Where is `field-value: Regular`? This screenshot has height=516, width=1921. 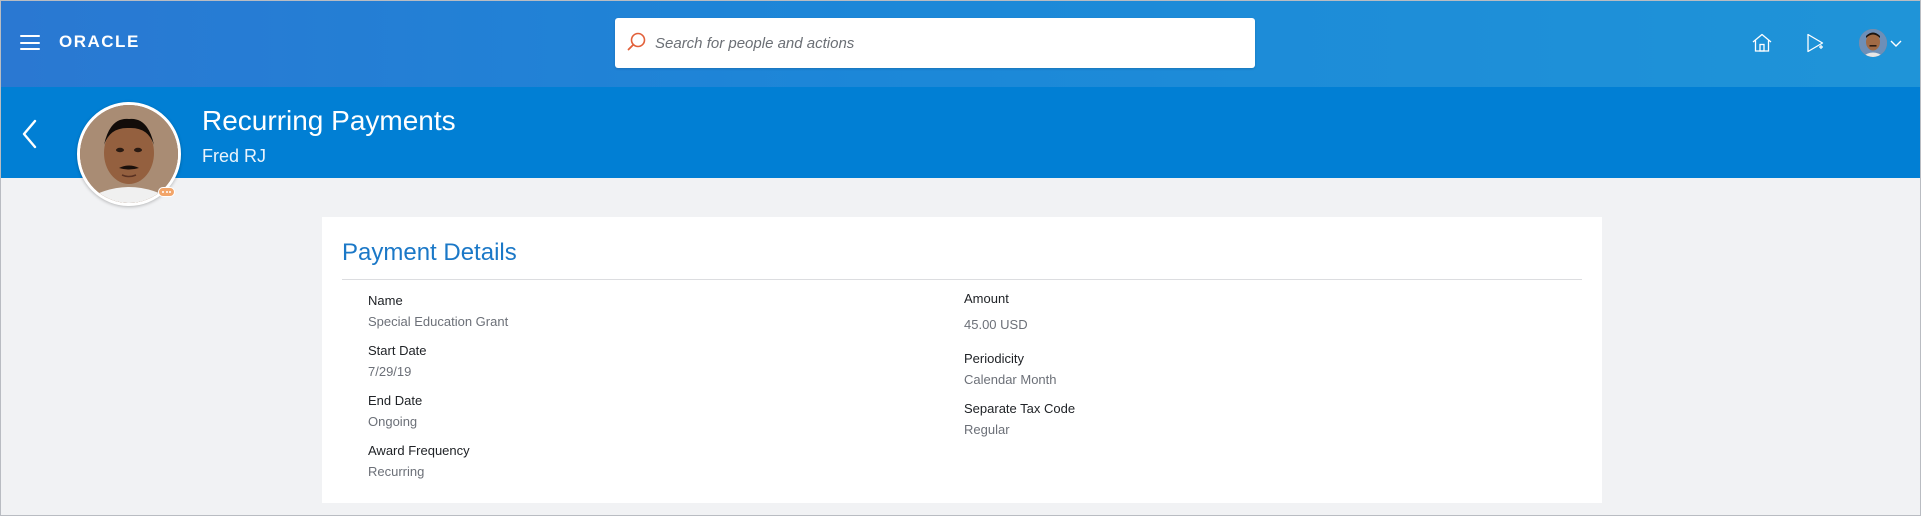
field-value: Regular is located at coordinates (987, 429).